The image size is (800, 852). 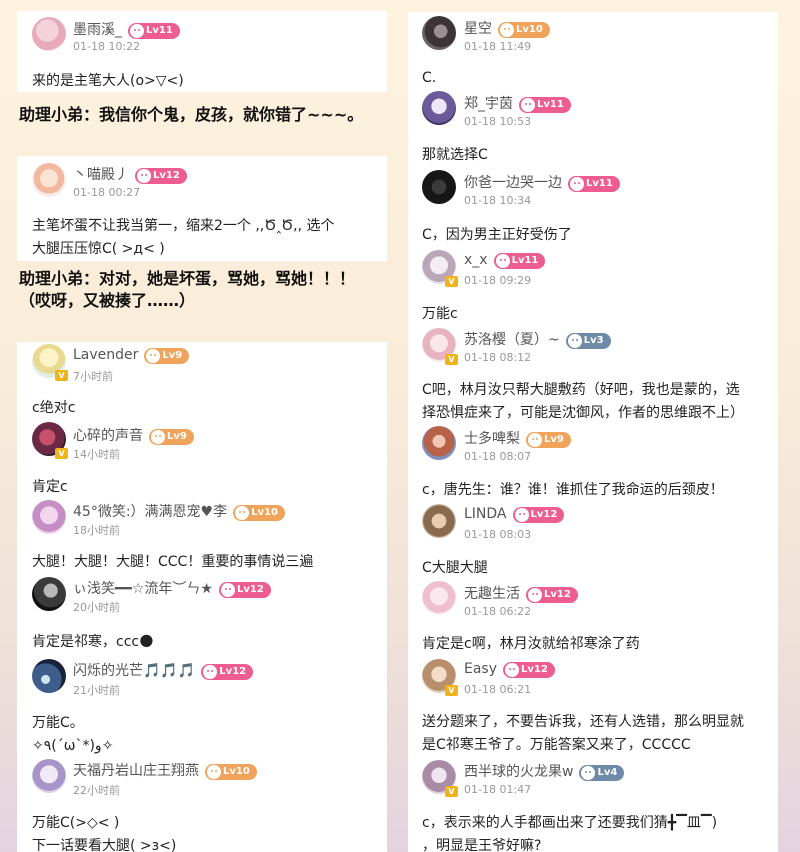 I want to click on comment-text: 来的是主笔大人(o>▽<), so click(x=108, y=81).